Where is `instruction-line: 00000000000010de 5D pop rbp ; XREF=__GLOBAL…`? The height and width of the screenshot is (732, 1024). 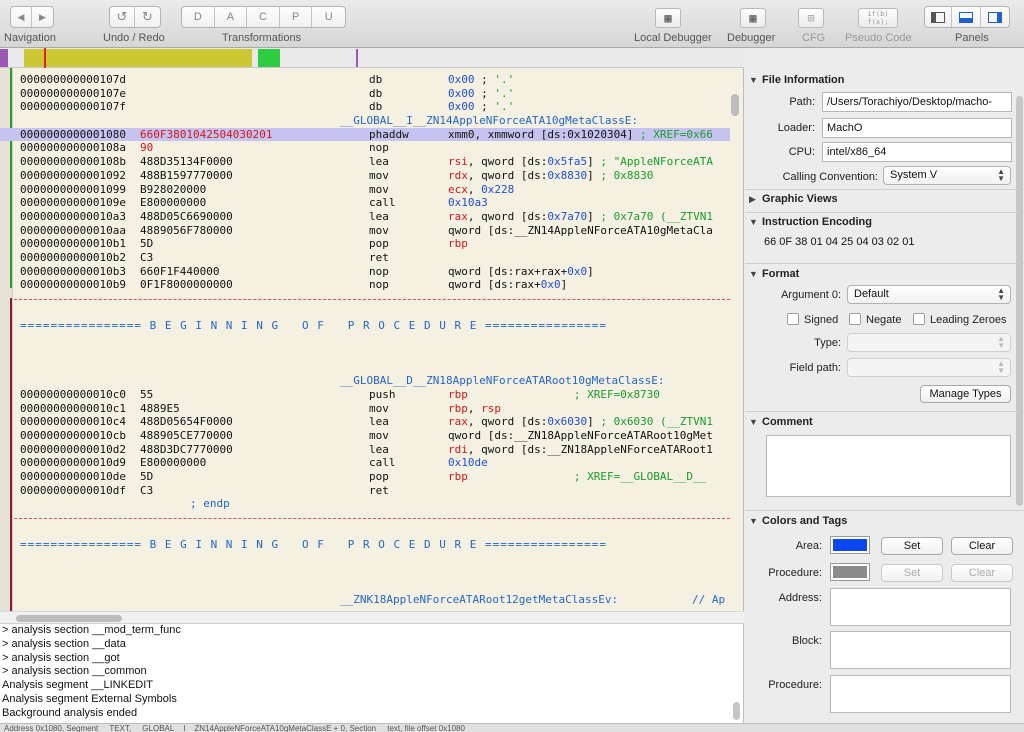
instruction-line: 00000000000010de 5D pop rbp ; XREF=__GLOBAL… is located at coordinates (365, 477).